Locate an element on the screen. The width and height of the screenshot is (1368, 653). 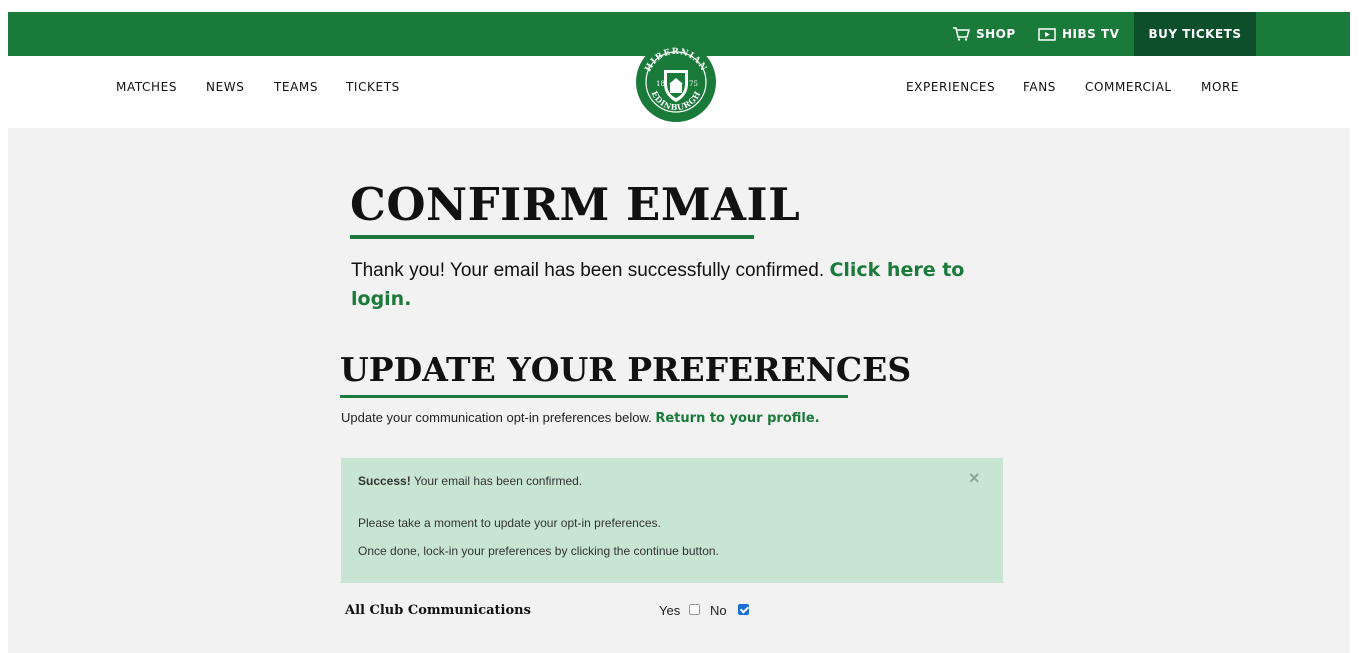
nav-fans: FANS is located at coordinates (1039, 87).